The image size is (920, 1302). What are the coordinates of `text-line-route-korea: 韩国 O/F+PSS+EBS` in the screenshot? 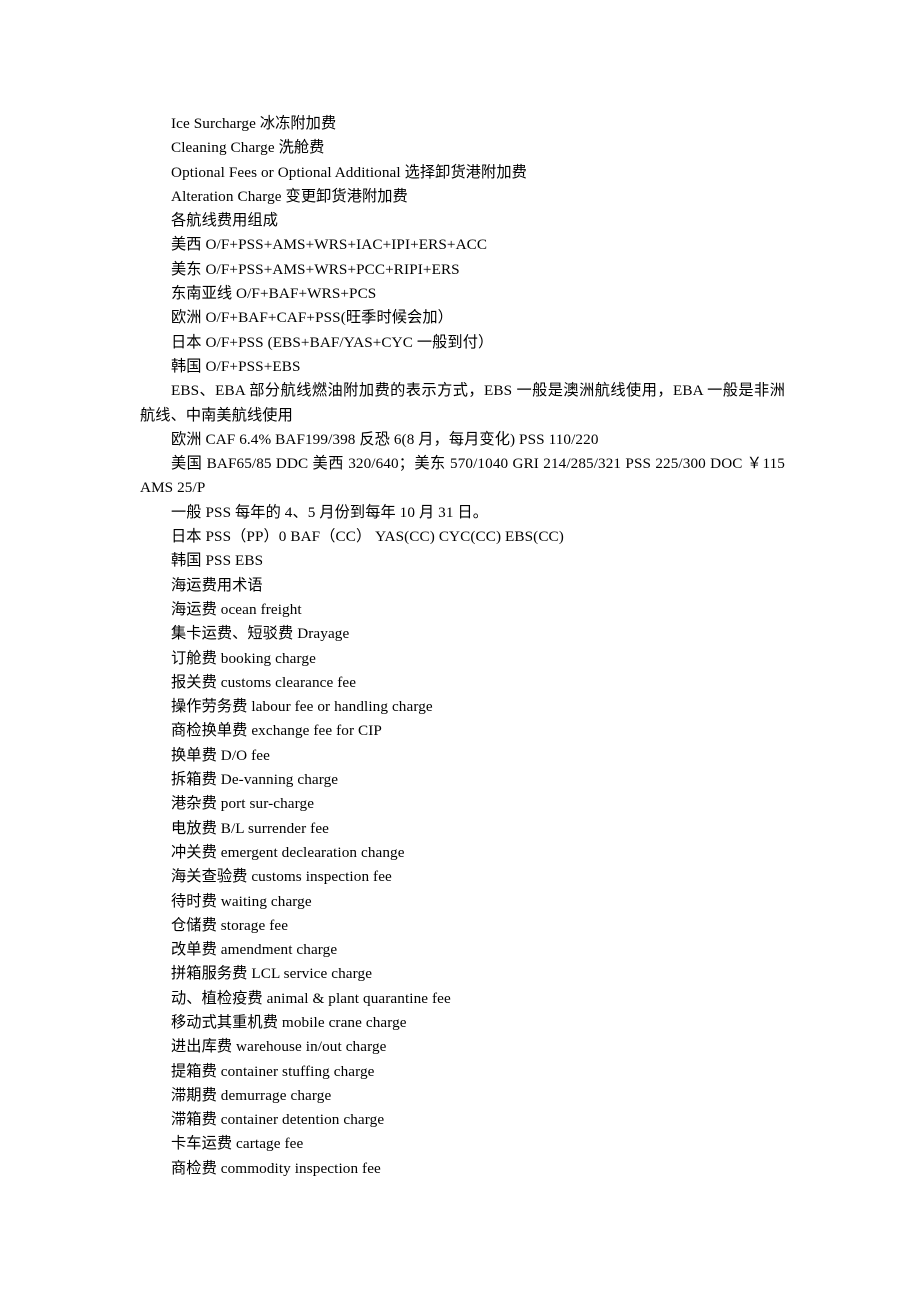 It's located at (236, 366).